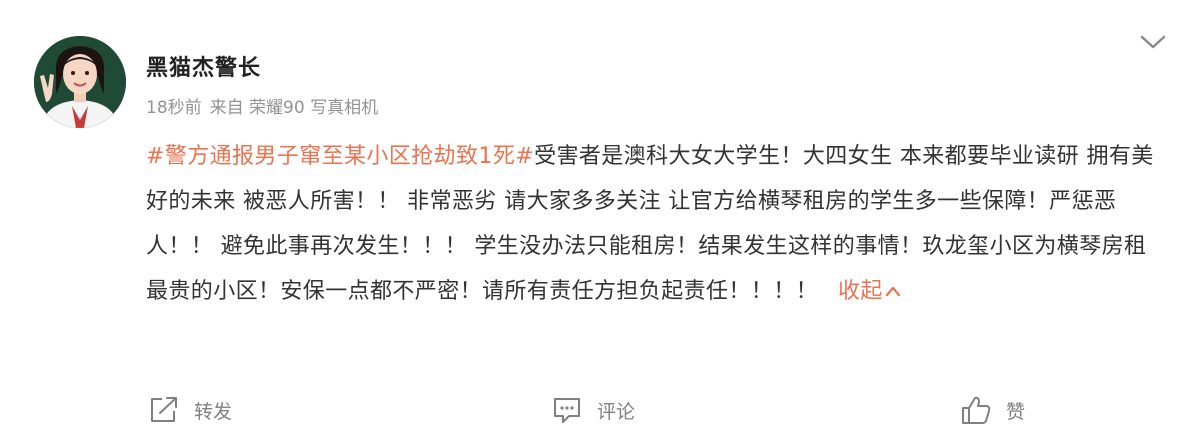 This screenshot has height=443, width=1200. I want to click on like-label: 赞, so click(1016, 411).